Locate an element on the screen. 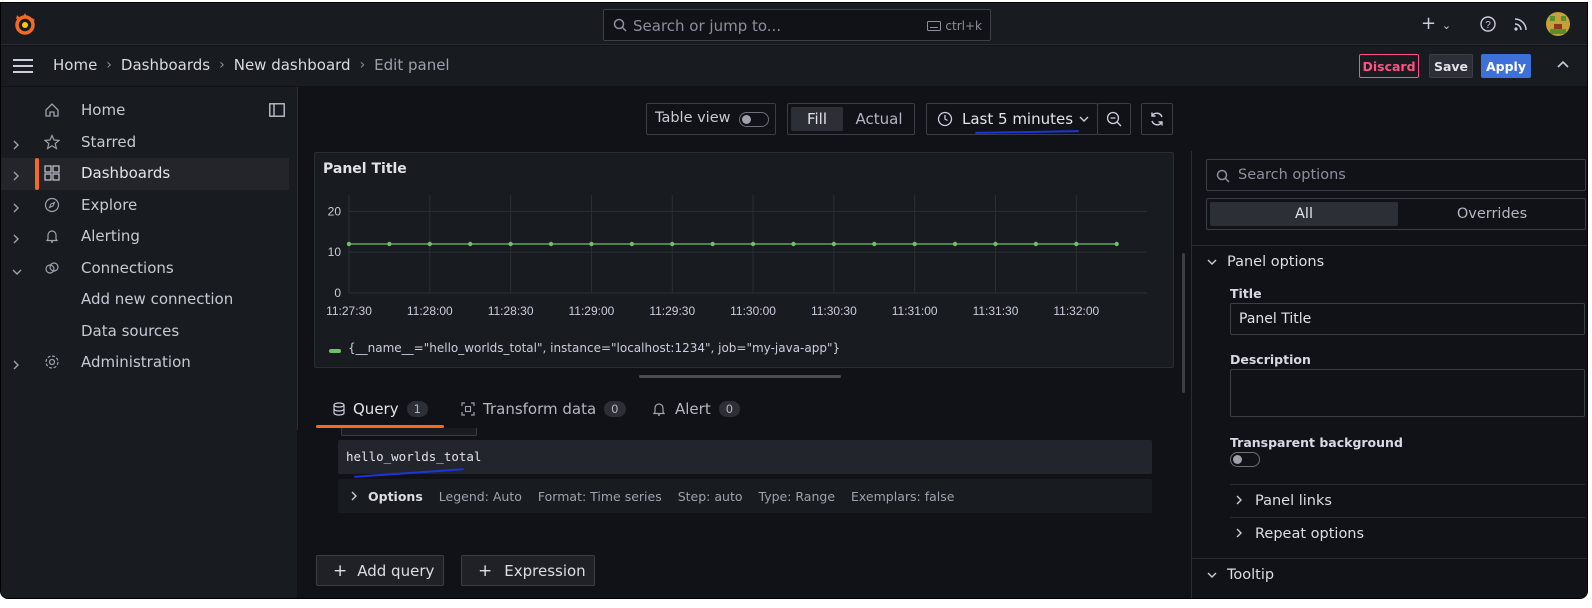  apps-icon is located at coordinates (52, 173).